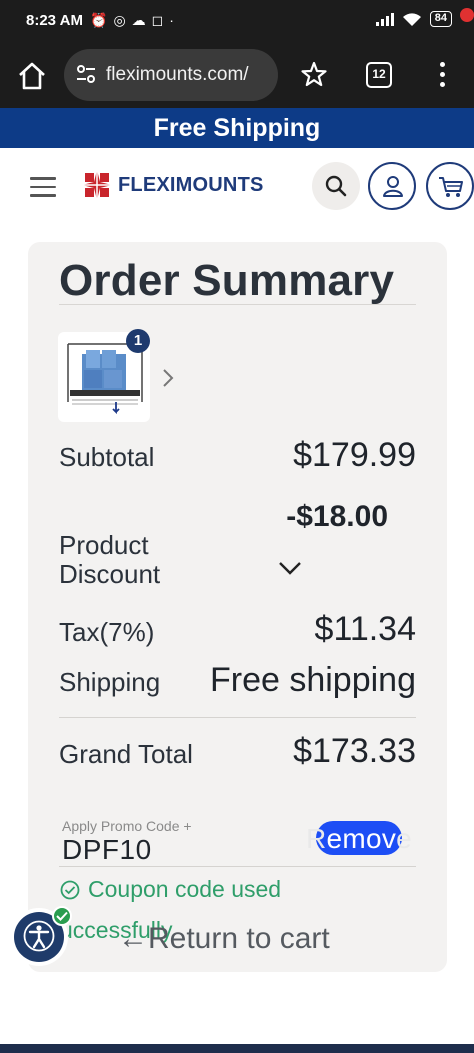  I want to click on subtotal-label: Subtotal, so click(107, 457).